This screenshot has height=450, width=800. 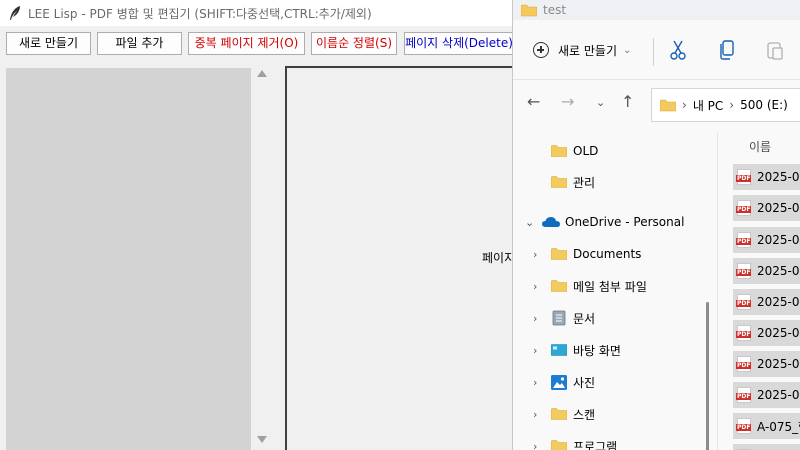 I want to click on explorer-new-label: 새로 만들기, so click(x=588, y=50).